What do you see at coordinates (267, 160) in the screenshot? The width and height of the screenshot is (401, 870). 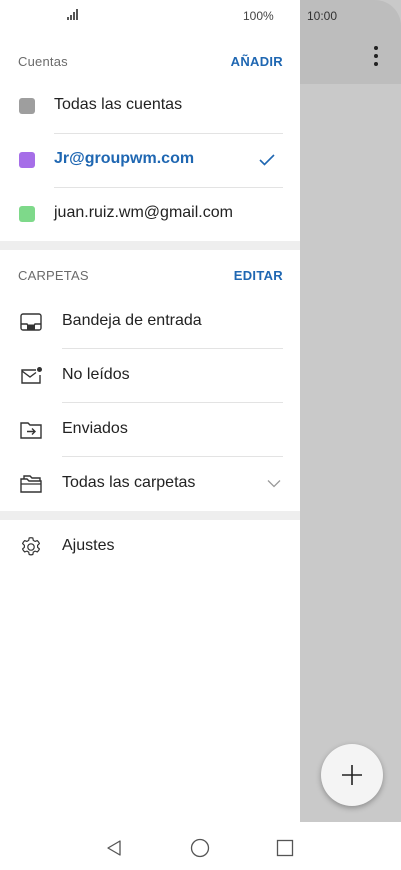 I see `checkmark-icon` at bounding box center [267, 160].